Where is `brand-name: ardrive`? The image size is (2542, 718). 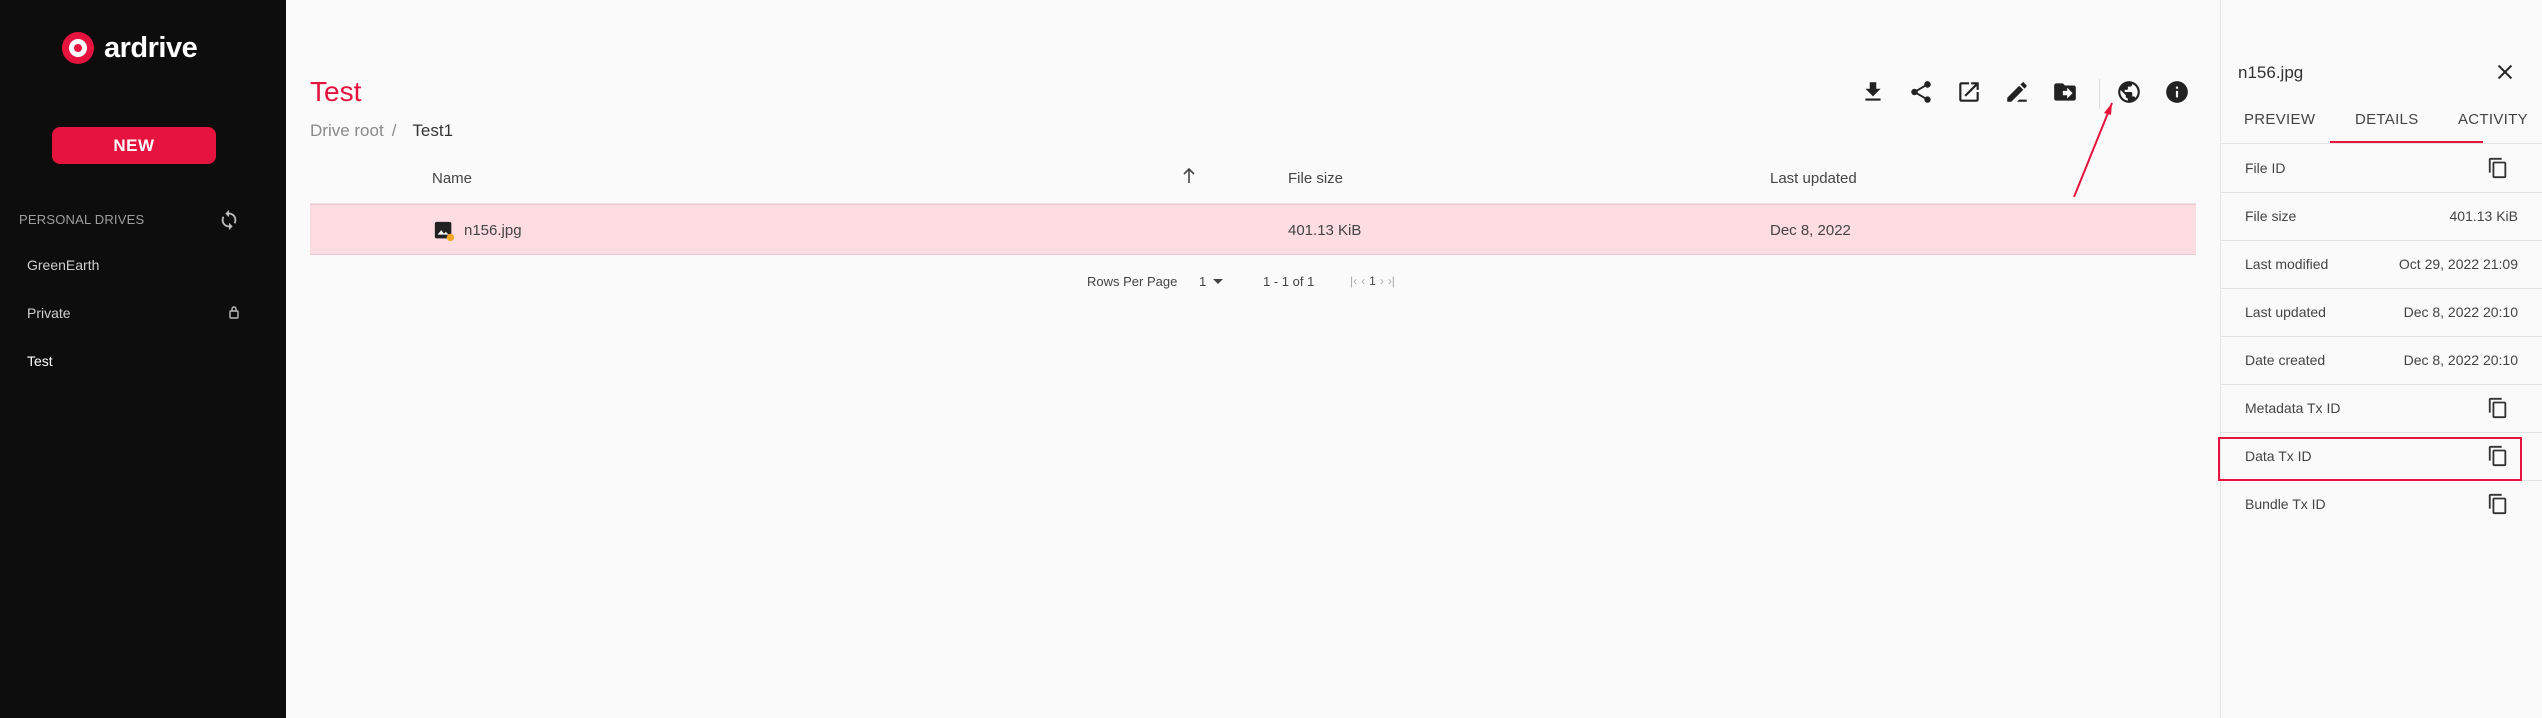
brand-name: ardrive is located at coordinates (151, 47).